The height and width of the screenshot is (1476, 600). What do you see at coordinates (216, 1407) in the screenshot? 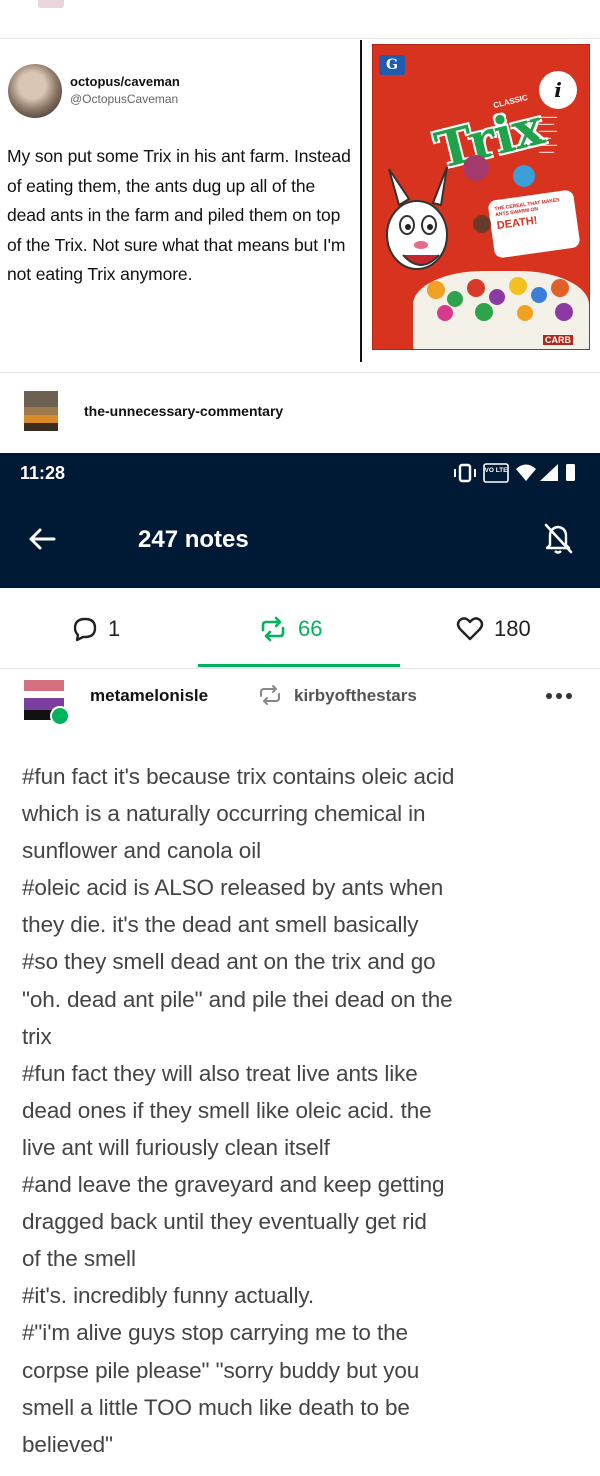
I see `tag-line: smell a little TOO much like death to be` at bounding box center [216, 1407].